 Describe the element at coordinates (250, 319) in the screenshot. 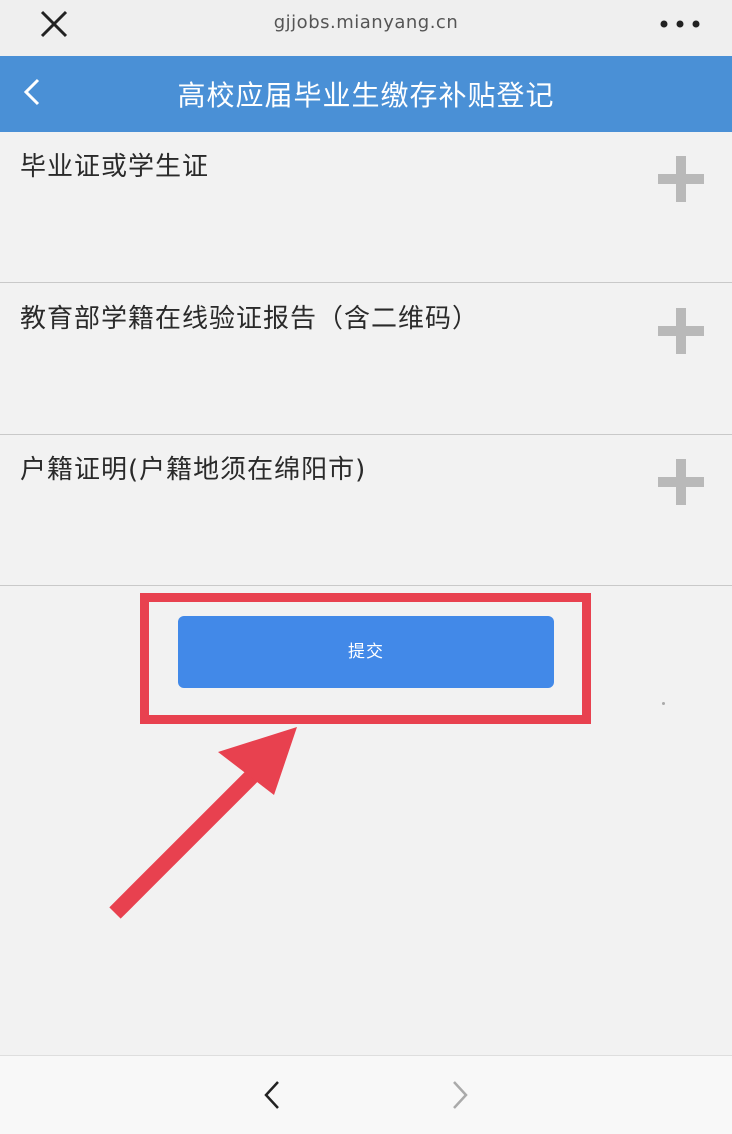

I see `upload-label: 教育部学籍在线验证报告（含二维码）` at that location.